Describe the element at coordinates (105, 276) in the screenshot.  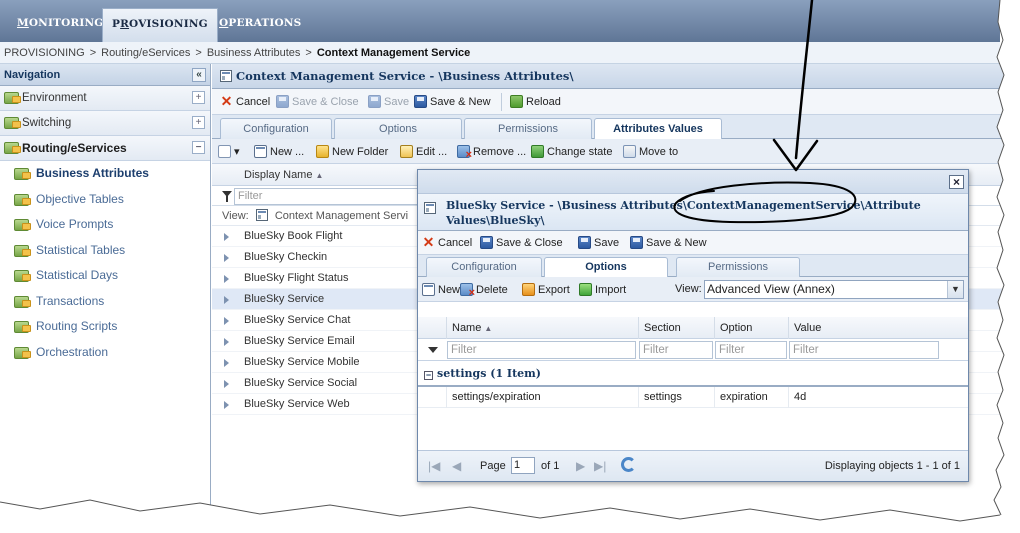
I see `nav-item-statistical-days: Statistical Days` at that location.